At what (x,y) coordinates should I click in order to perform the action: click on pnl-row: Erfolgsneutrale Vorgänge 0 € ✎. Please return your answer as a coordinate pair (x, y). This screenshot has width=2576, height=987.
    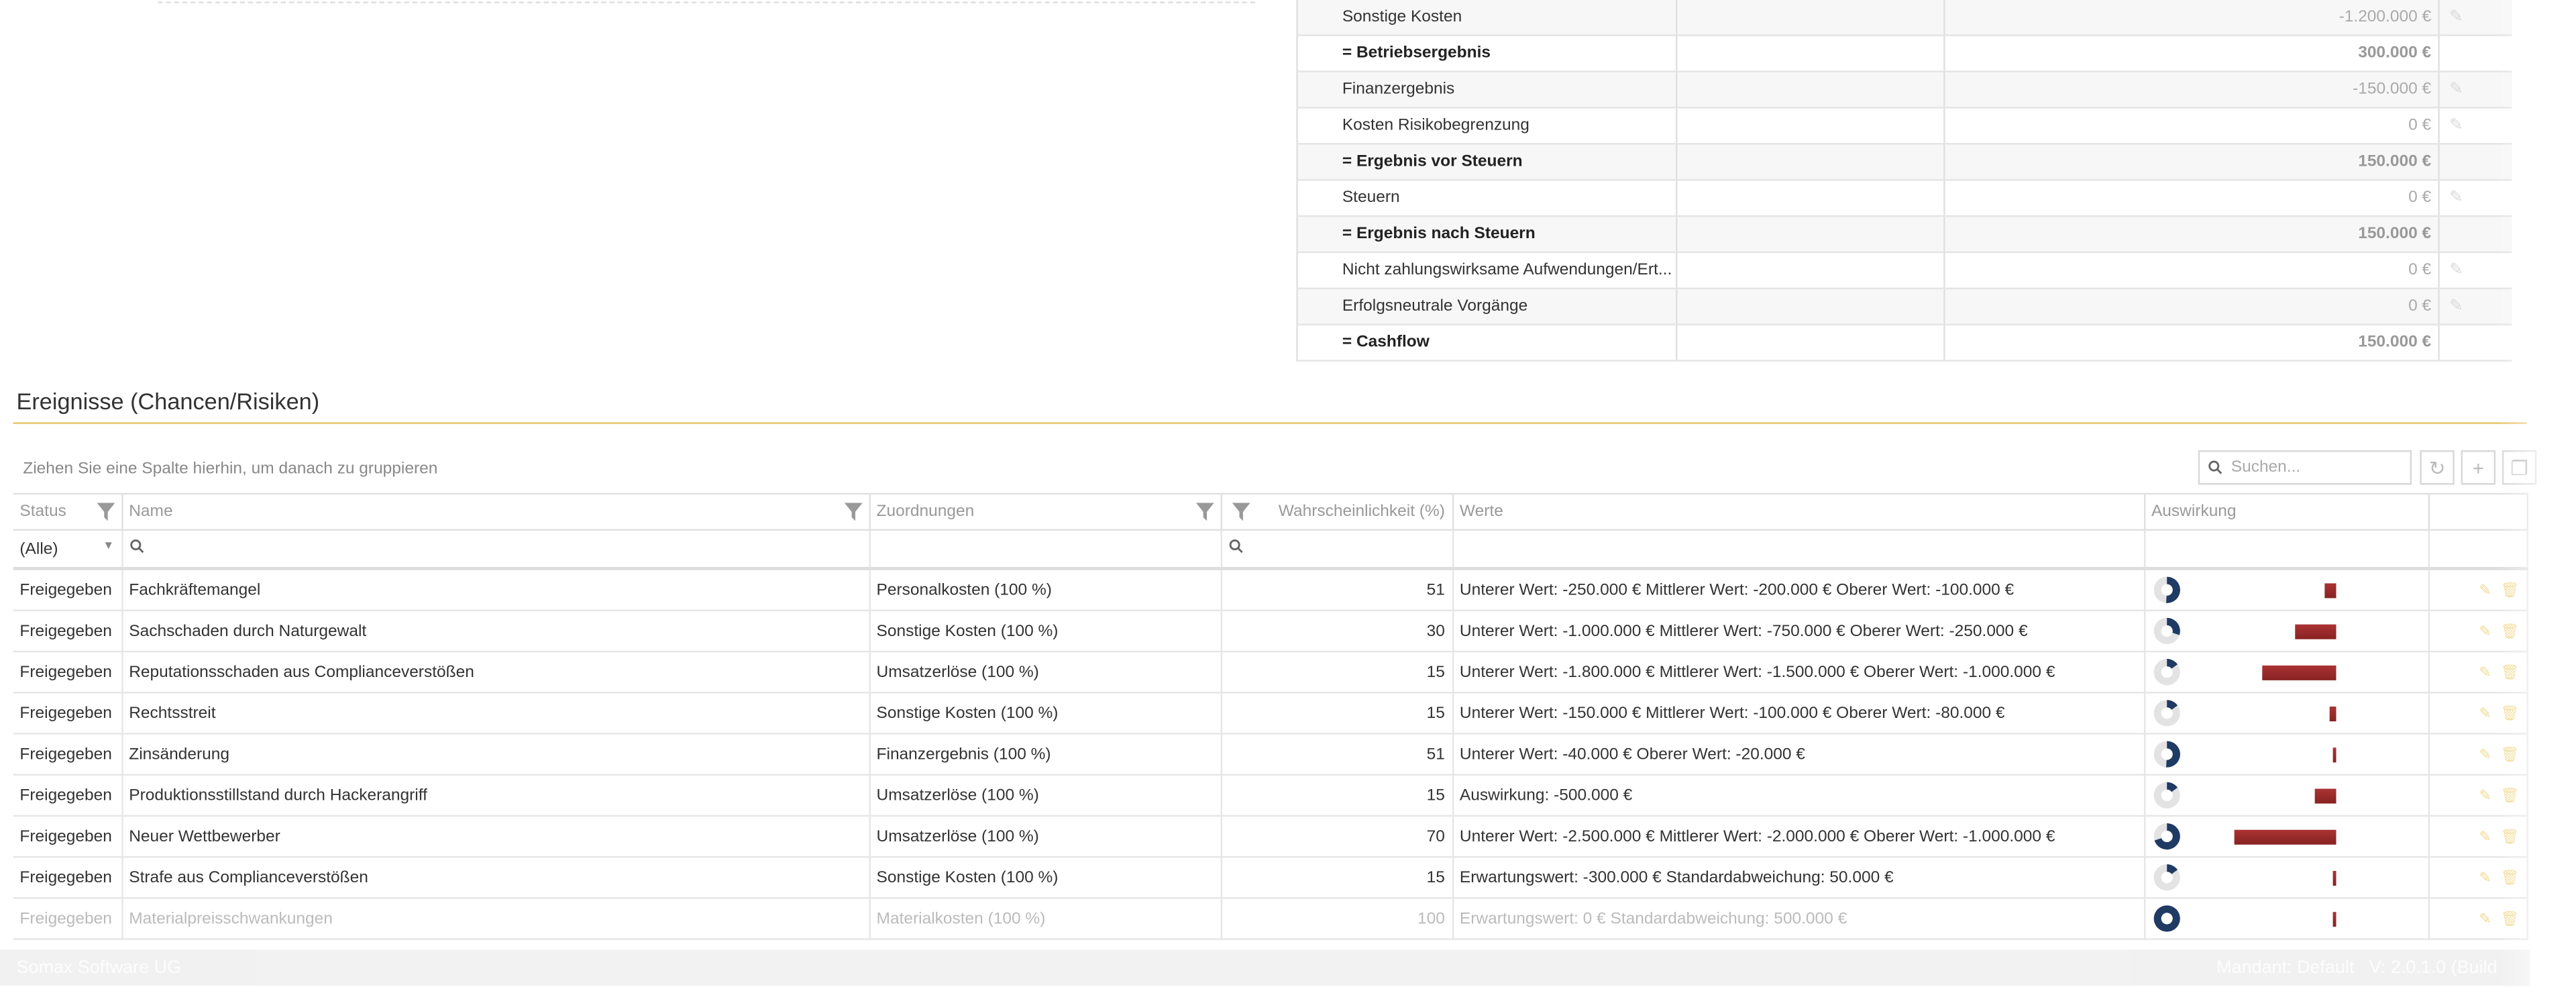
    Looking at the image, I should click on (1904, 306).